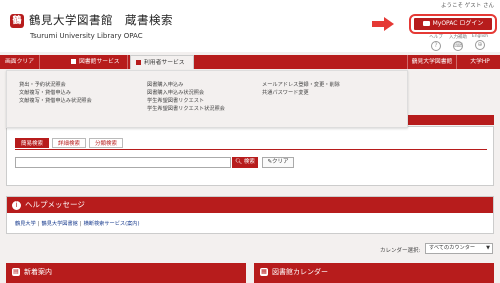 The image size is (500, 283). What do you see at coordinates (458, 23) in the screenshot?
I see `myopac-login-label: MyOPAC ログイン` at bounding box center [458, 23].